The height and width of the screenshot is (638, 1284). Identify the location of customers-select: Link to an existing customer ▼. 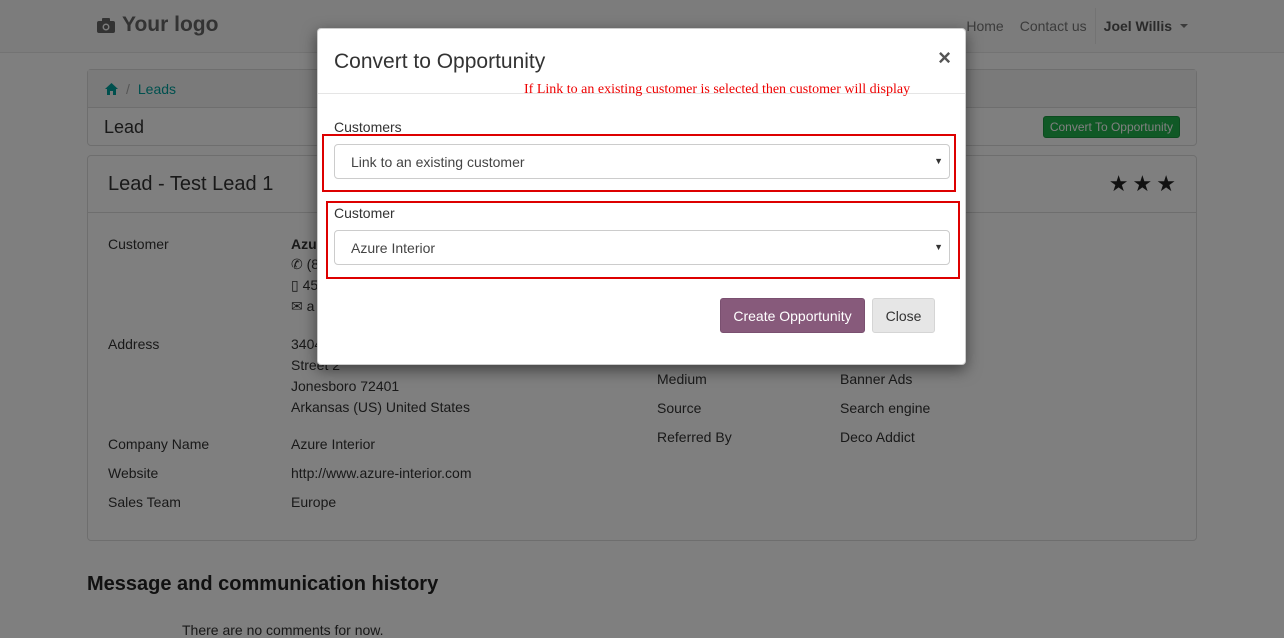
(642, 161).